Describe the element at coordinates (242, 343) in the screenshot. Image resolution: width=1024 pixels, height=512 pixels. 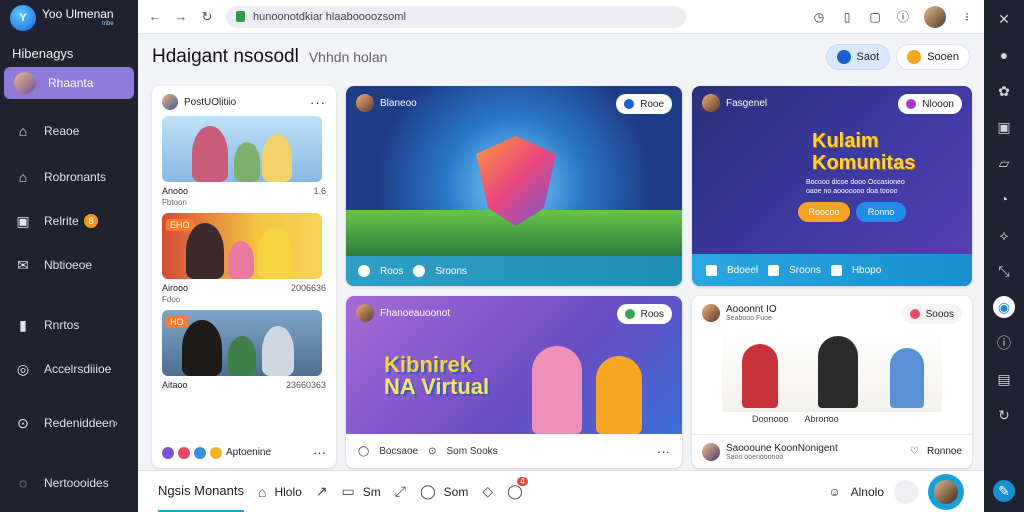
I see `post-thumbnail: HO` at that location.